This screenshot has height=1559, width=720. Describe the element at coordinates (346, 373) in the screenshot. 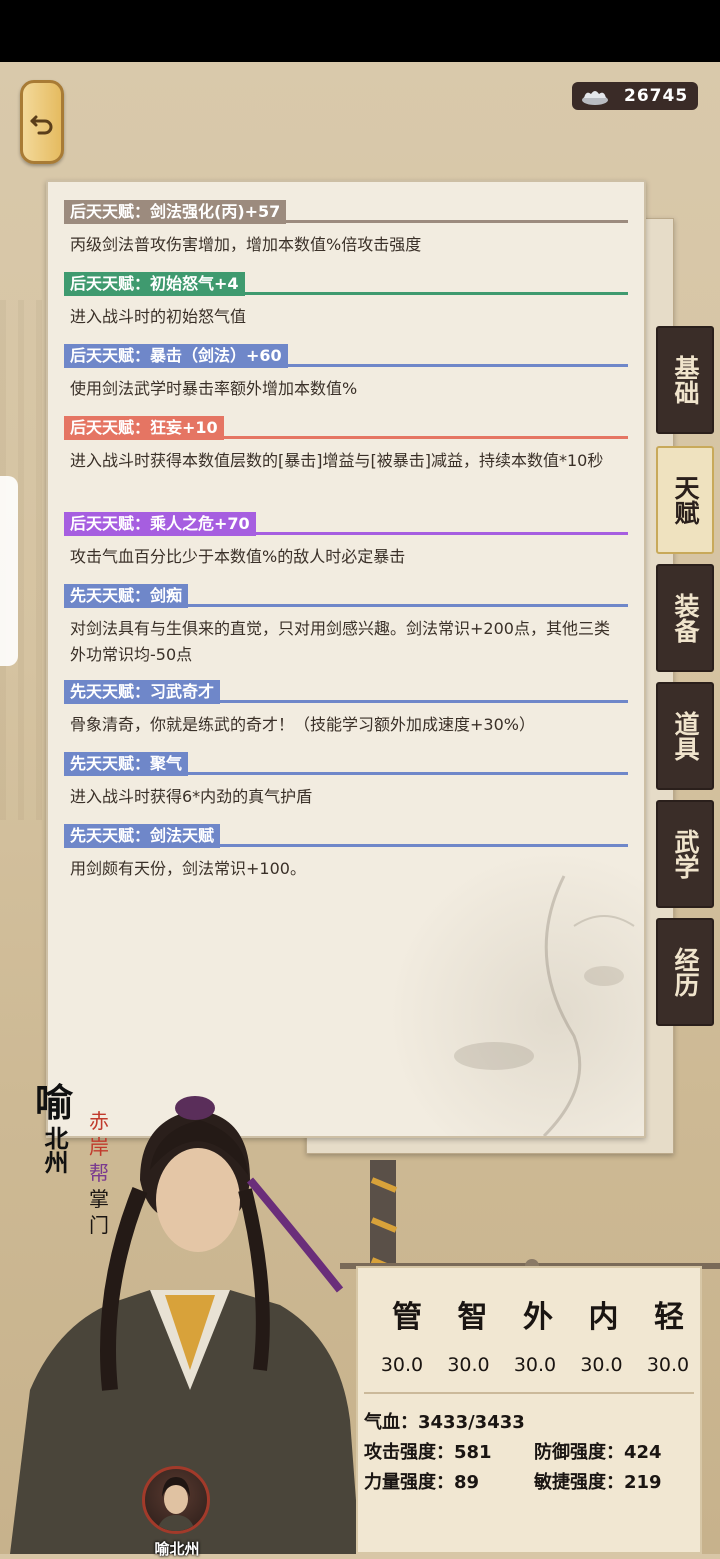

I see `talent-entry: 后天天赋：暴击（剑法）+60 使用剑法武学时暴击率额外增加本数值%` at that location.